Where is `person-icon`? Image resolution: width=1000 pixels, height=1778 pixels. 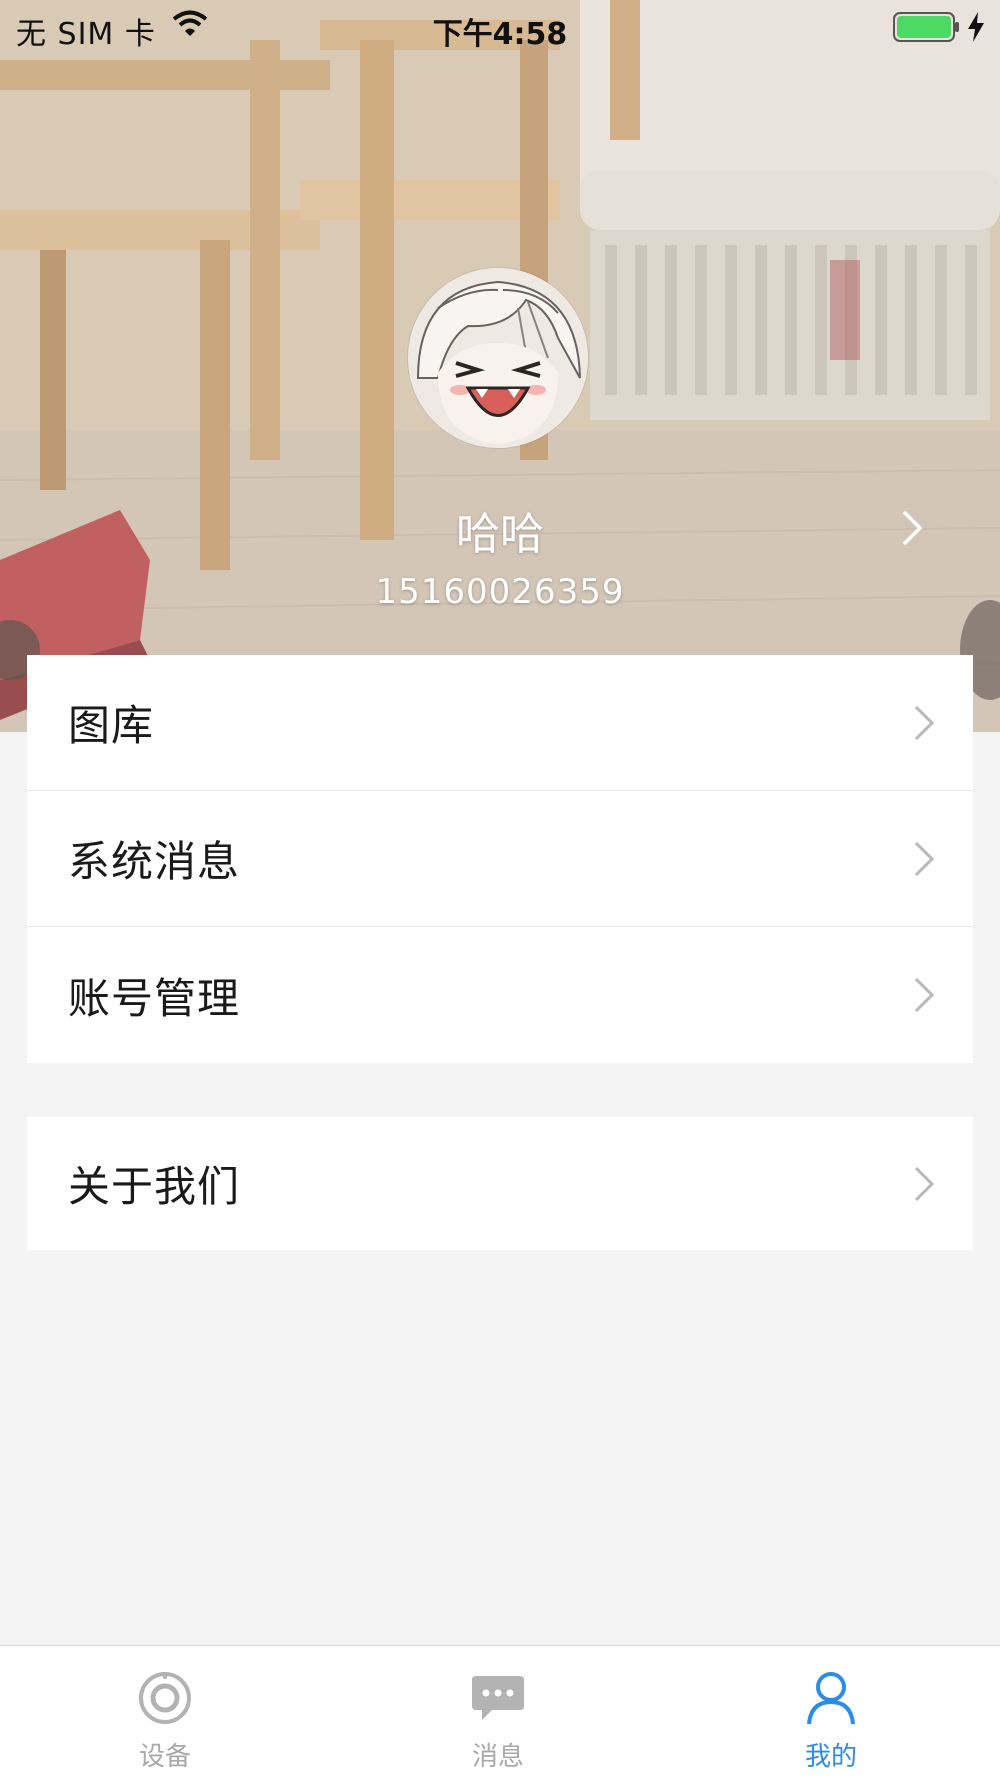 person-icon is located at coordinates (831, 1698).